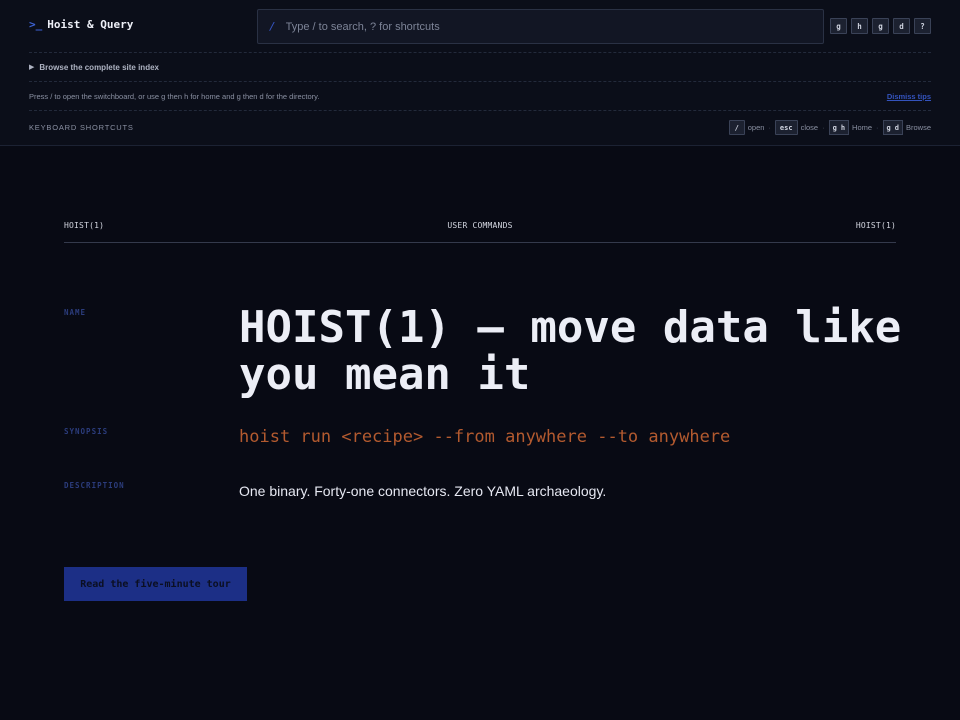  I want to click on terminal-prompt-icon: >_, so click(36, 24).